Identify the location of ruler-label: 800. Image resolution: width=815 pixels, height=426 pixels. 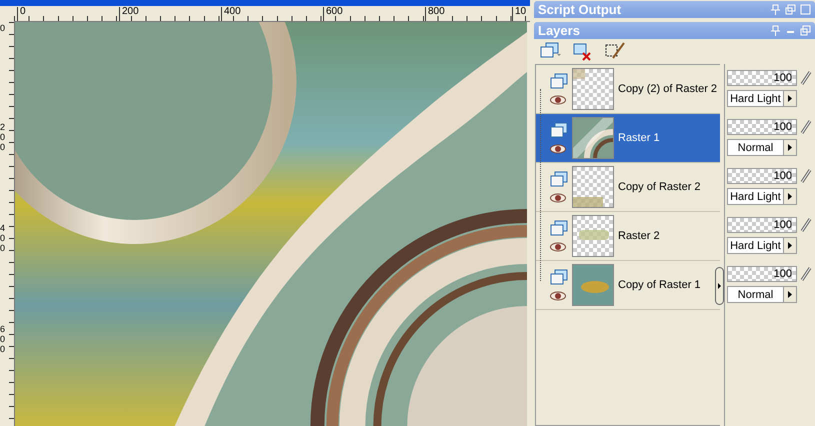
(435, 14).